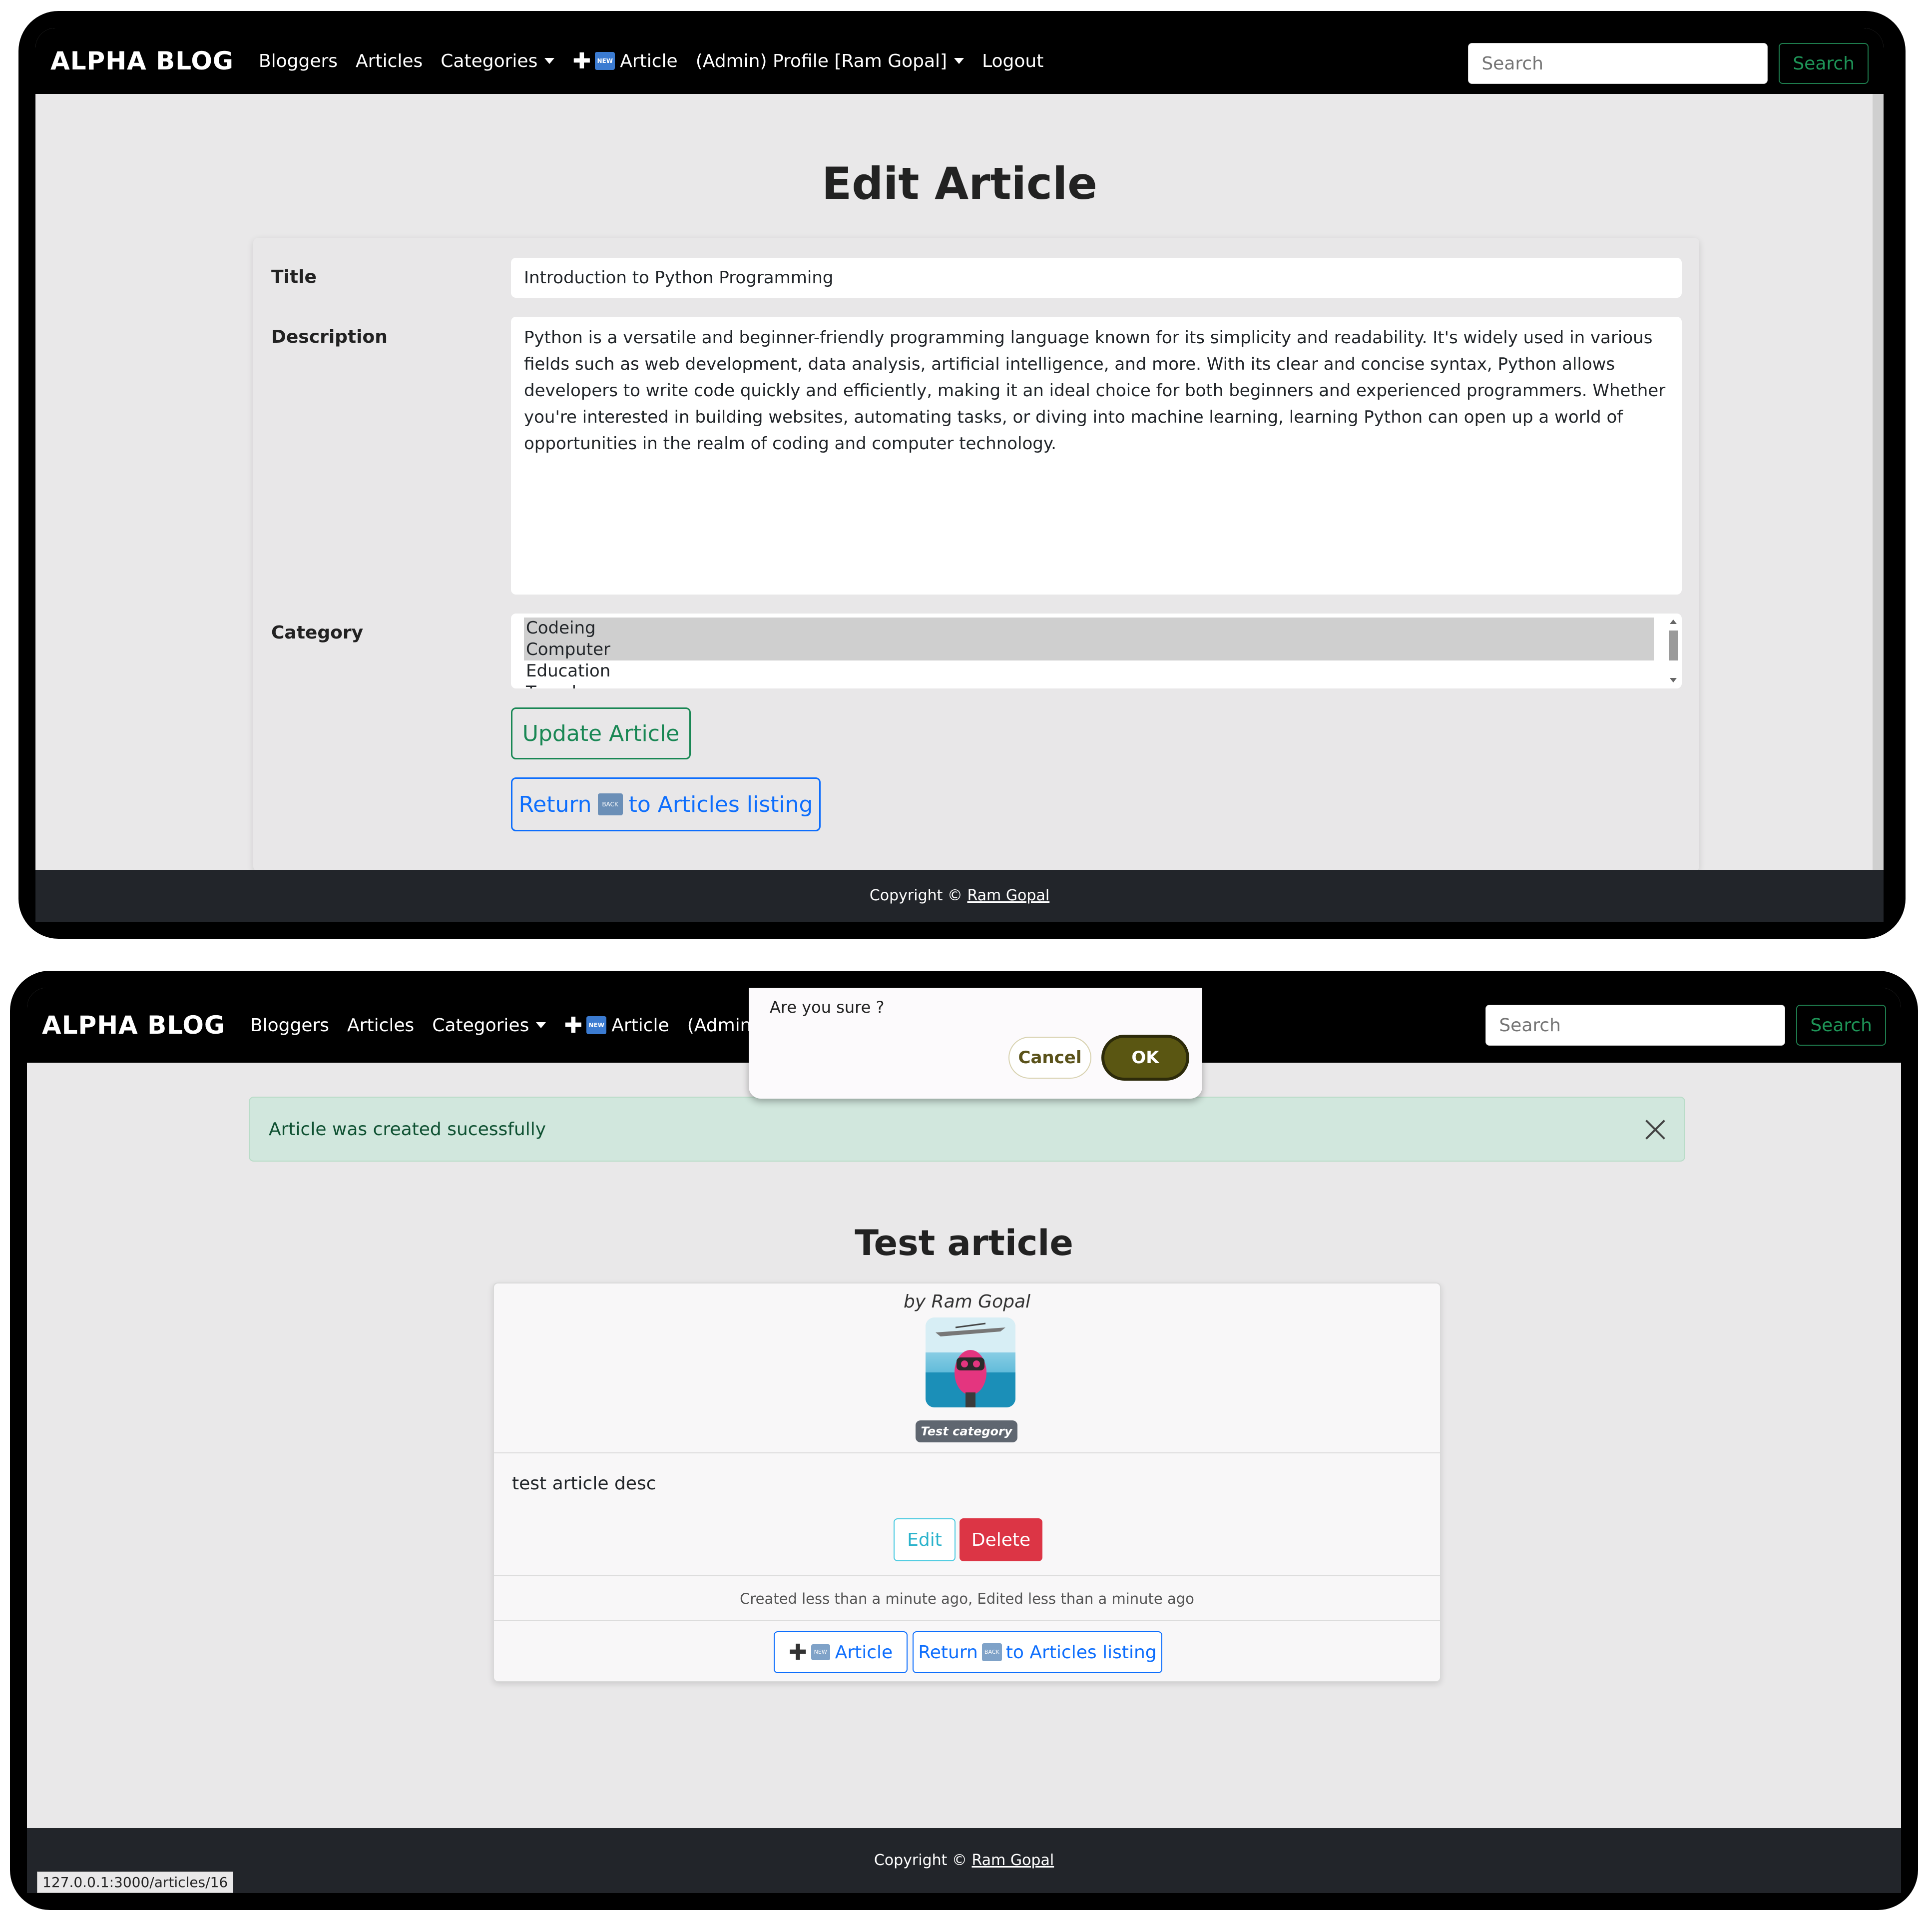 The height and width of the screenshot is (1925, 1932). Describe the element at coordinates (1673, 622) in the screenshot. I see `scroll-up-icon` at that location.